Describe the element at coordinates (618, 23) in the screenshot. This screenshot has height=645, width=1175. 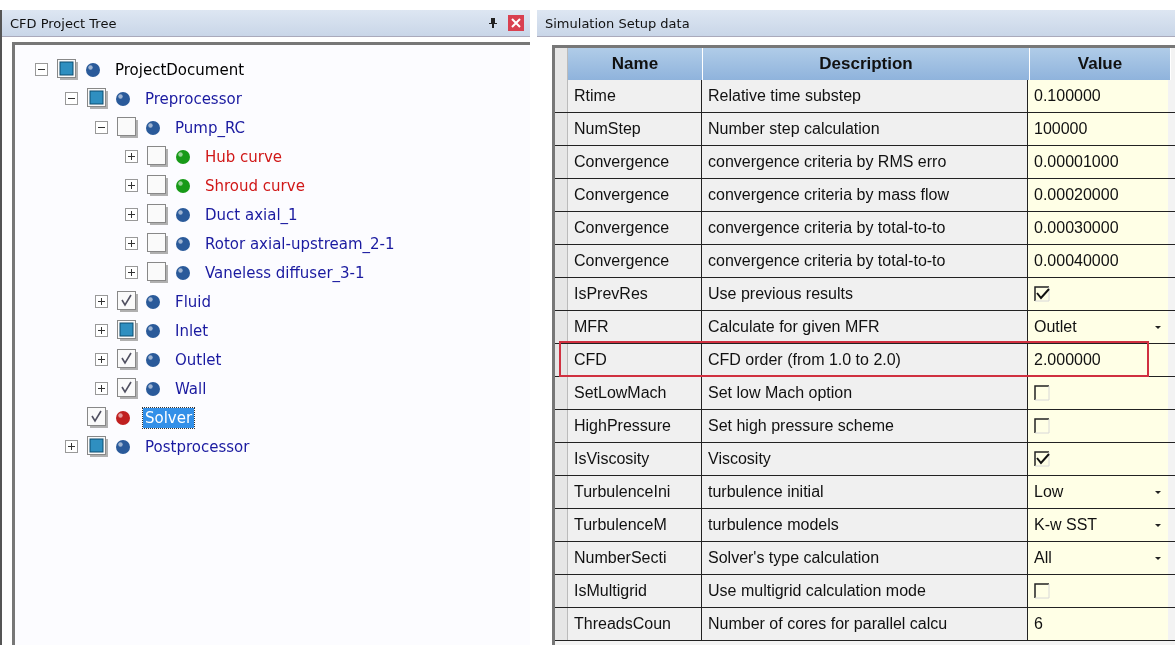
I see `panel-title: Simulation Setup data` at that location.